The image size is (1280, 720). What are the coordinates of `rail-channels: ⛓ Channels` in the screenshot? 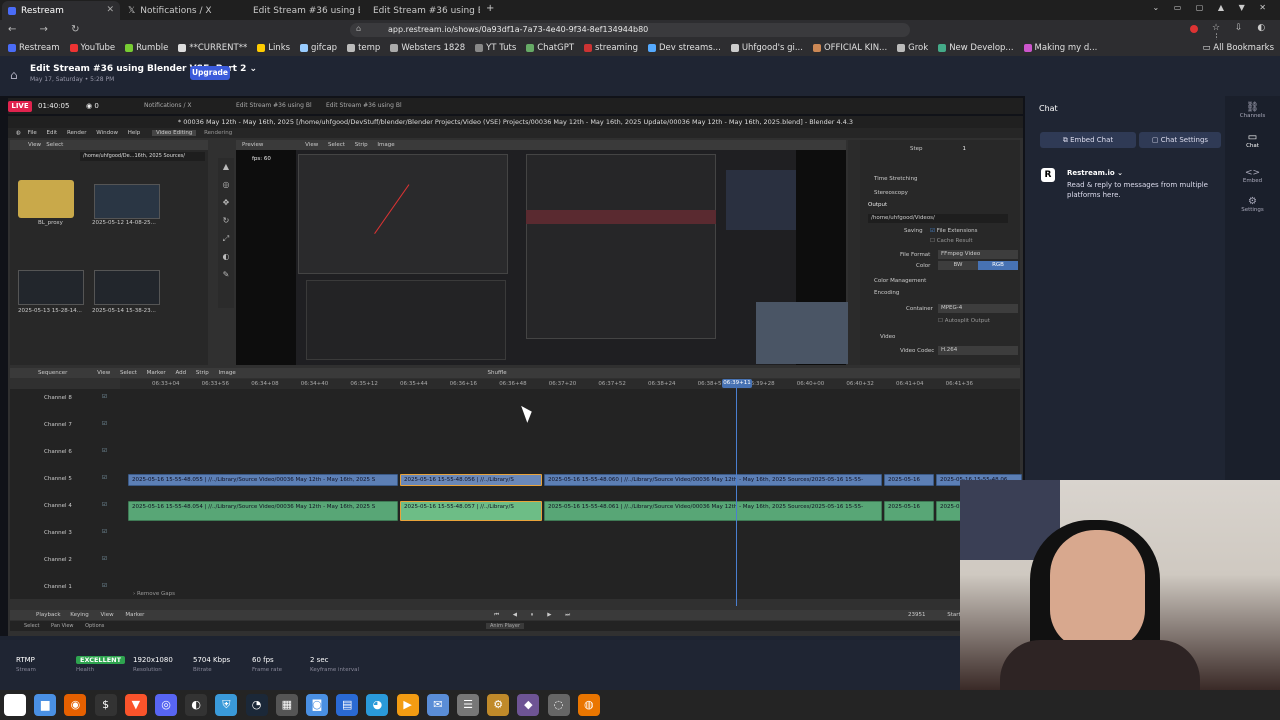 It's located at (1252, 110).